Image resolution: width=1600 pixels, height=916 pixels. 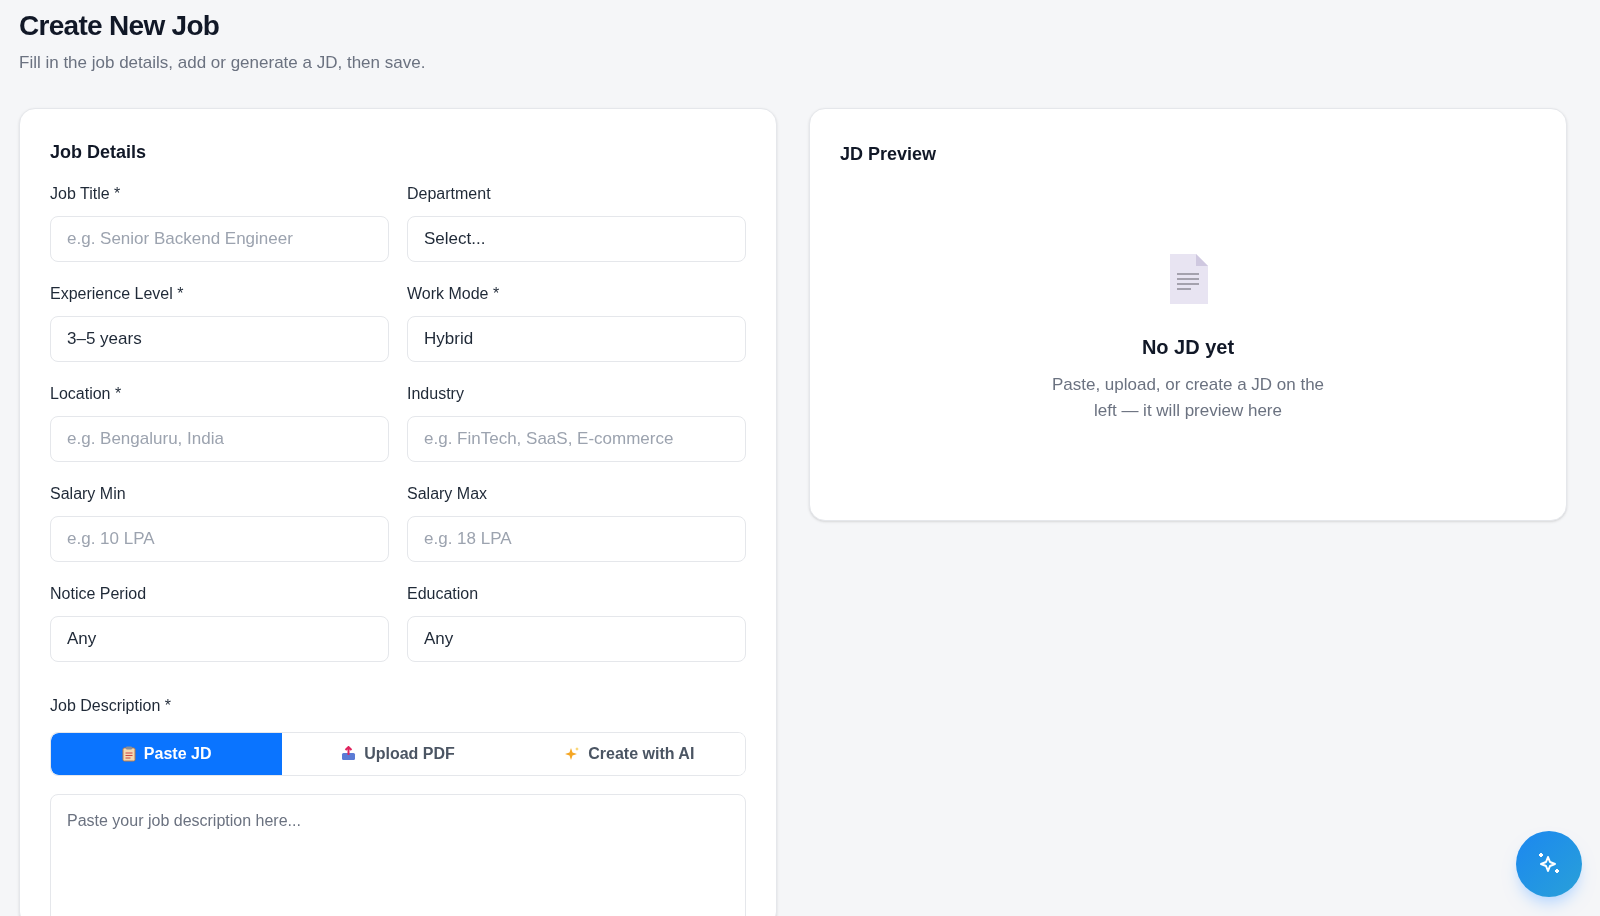 What do you see at coordinates (99, 593) in the screenshot?
I see `field-label: Notice Period` at bounding box center [99, 593].